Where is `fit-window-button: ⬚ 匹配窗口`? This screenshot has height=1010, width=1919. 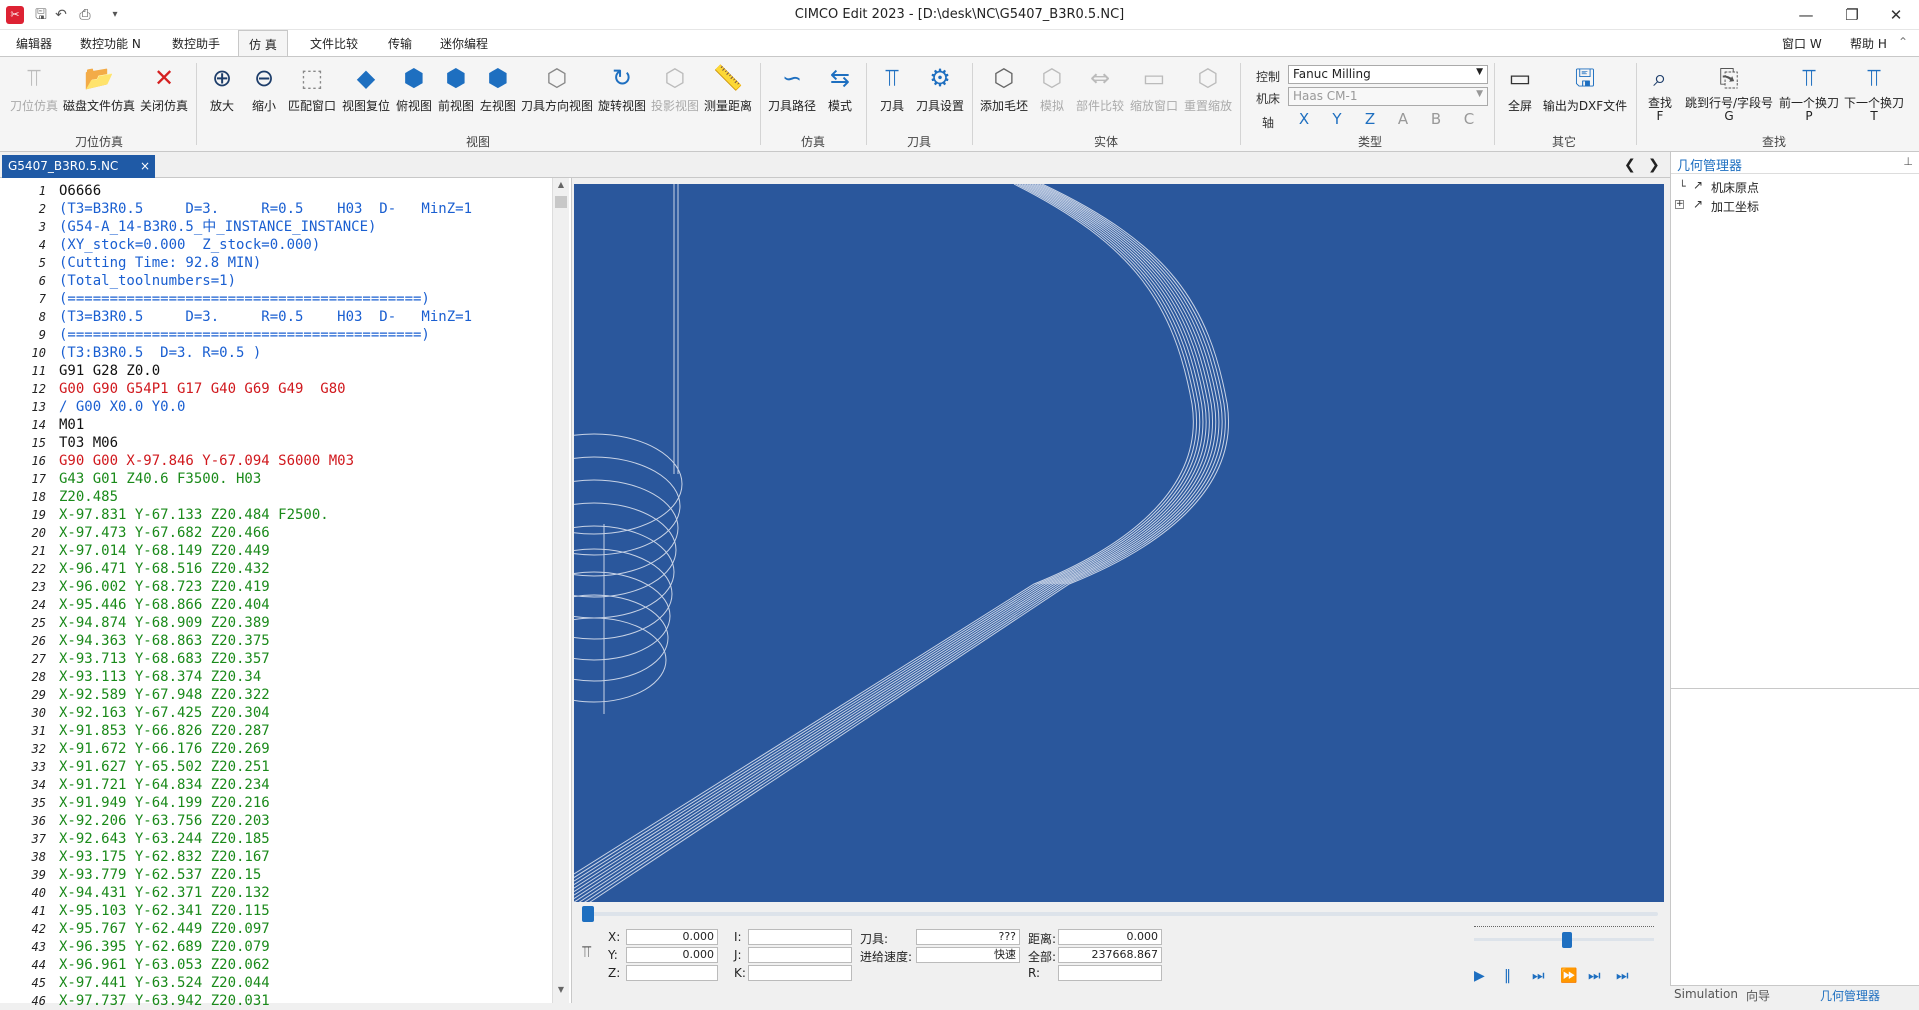
fit-window-button: ⬚ 匹配窗口 is located at coordinates (312, 98).